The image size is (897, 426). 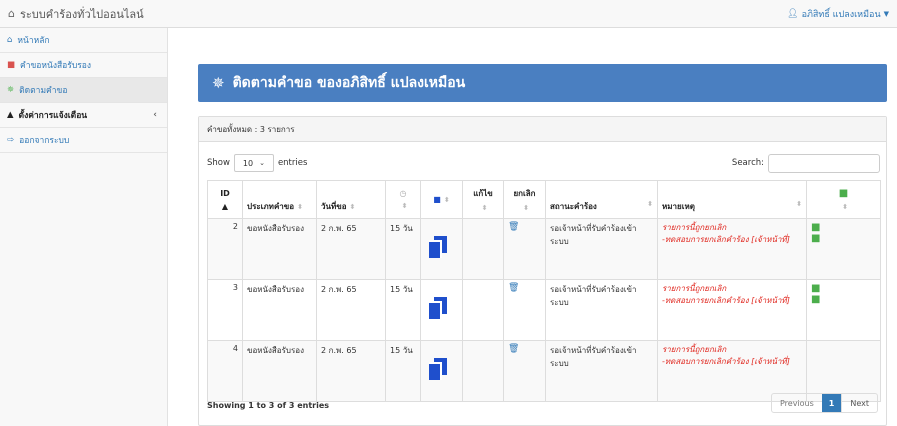 I want to click on bell-icon: ▲, so click(x=10, y=115).